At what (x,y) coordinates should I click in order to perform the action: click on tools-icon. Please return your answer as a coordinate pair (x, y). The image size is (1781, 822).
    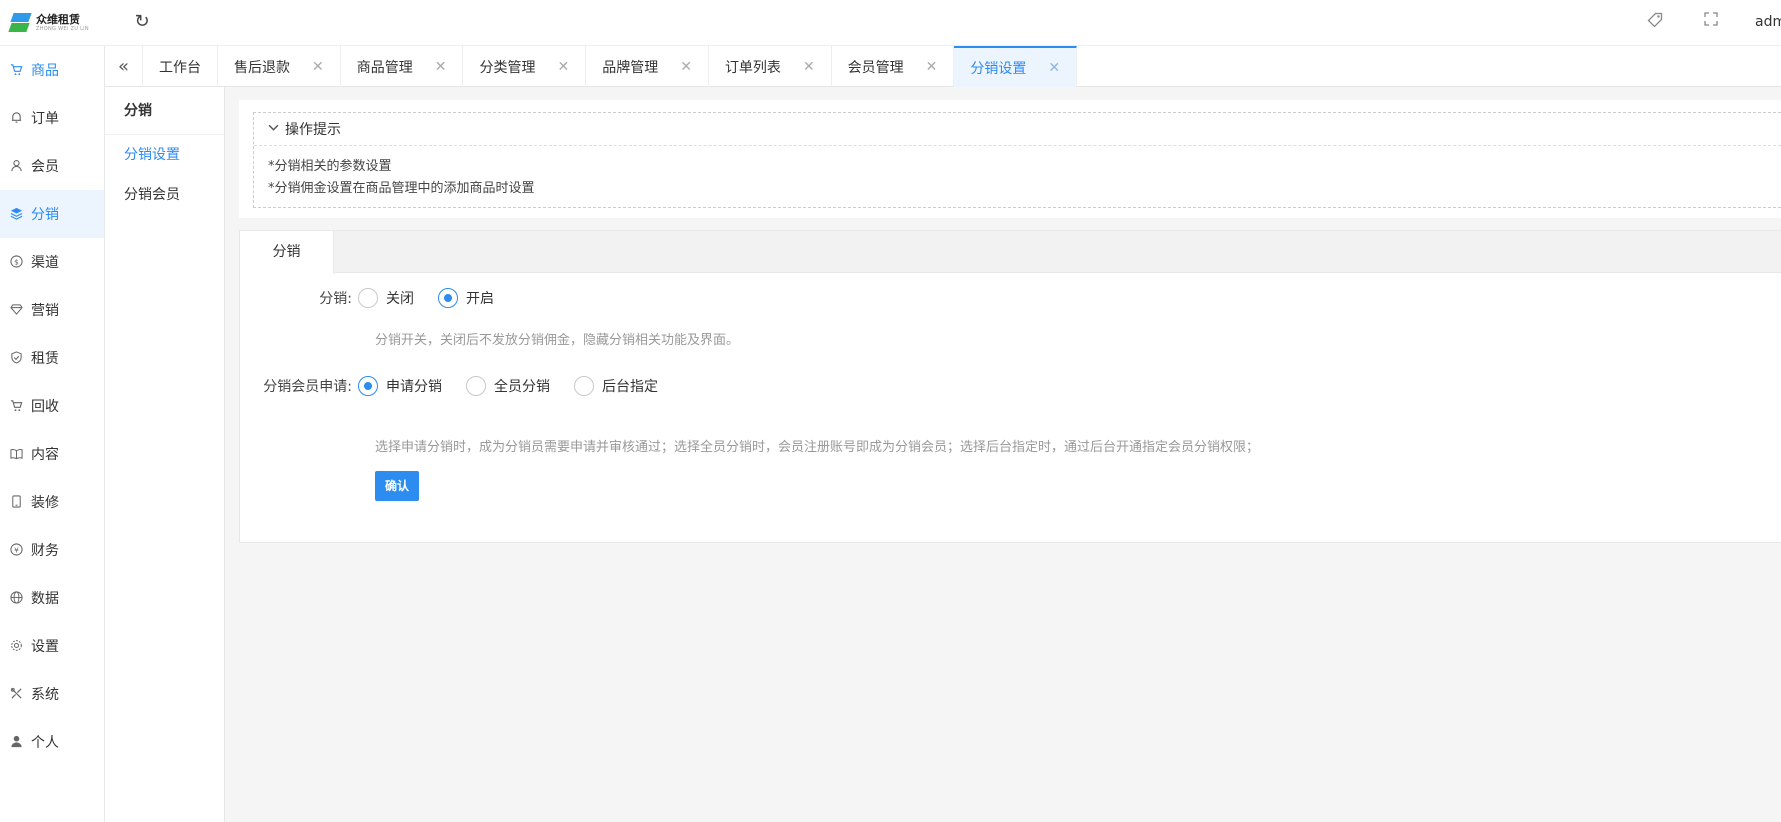
    Looking at the image, I should click on (16, 694).